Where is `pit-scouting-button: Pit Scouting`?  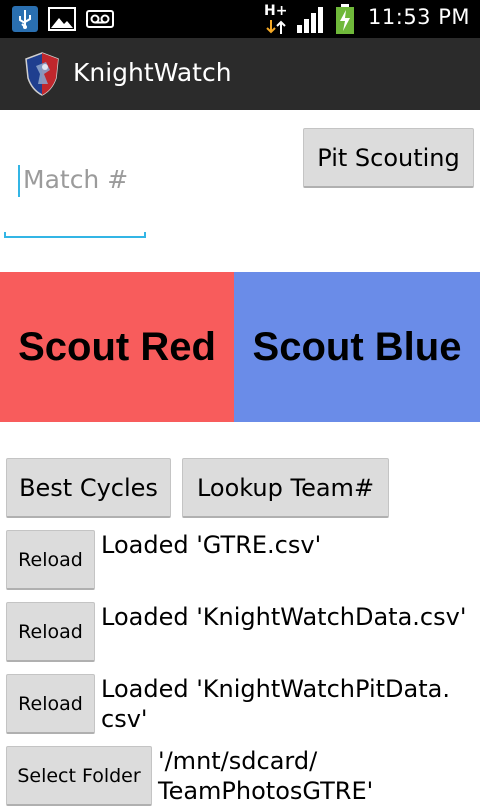 pit-scouting-button: Pit Scouting is located at coordinates (388, 158).